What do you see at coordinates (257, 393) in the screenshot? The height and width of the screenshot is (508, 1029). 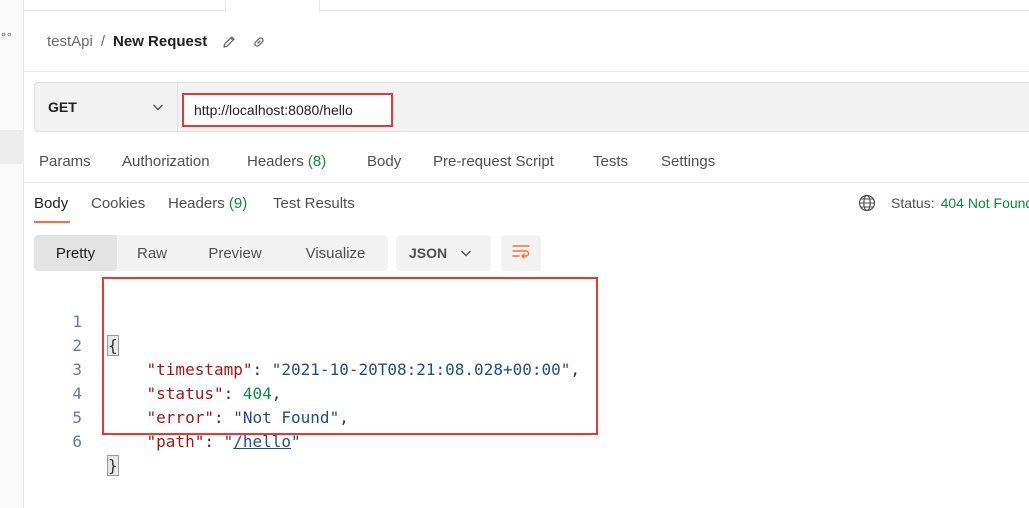 I see `json-number-value: 404` at bounding box center [257, 393].